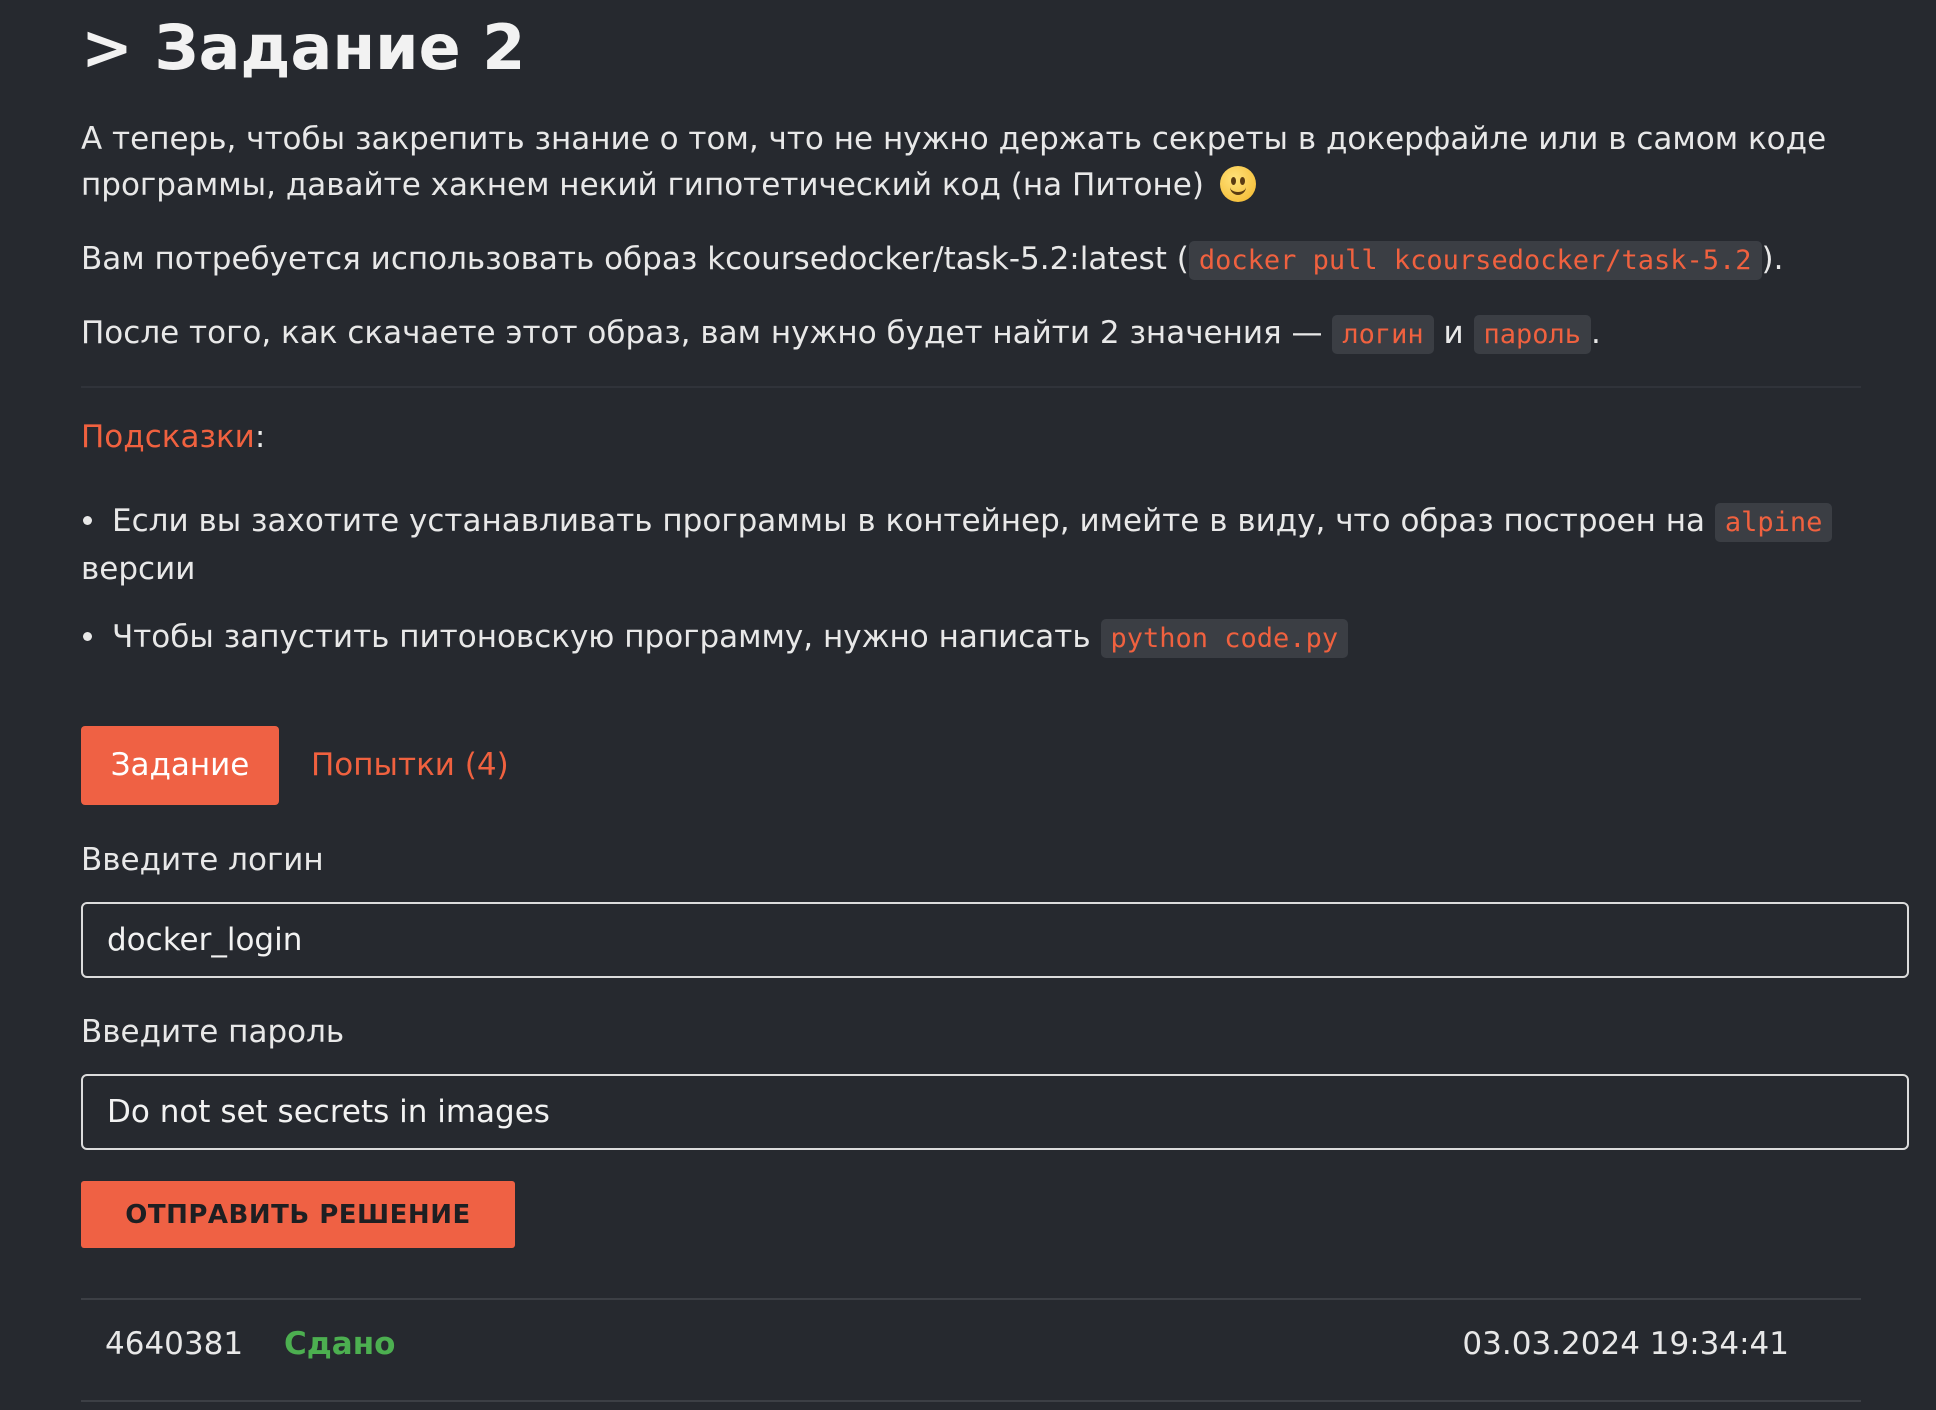 This screenshot has height=1410, width=1936. Describe the element at coordinates (174, 1344) in the screenshot. I see `attempt-id: 4640381` at that location.